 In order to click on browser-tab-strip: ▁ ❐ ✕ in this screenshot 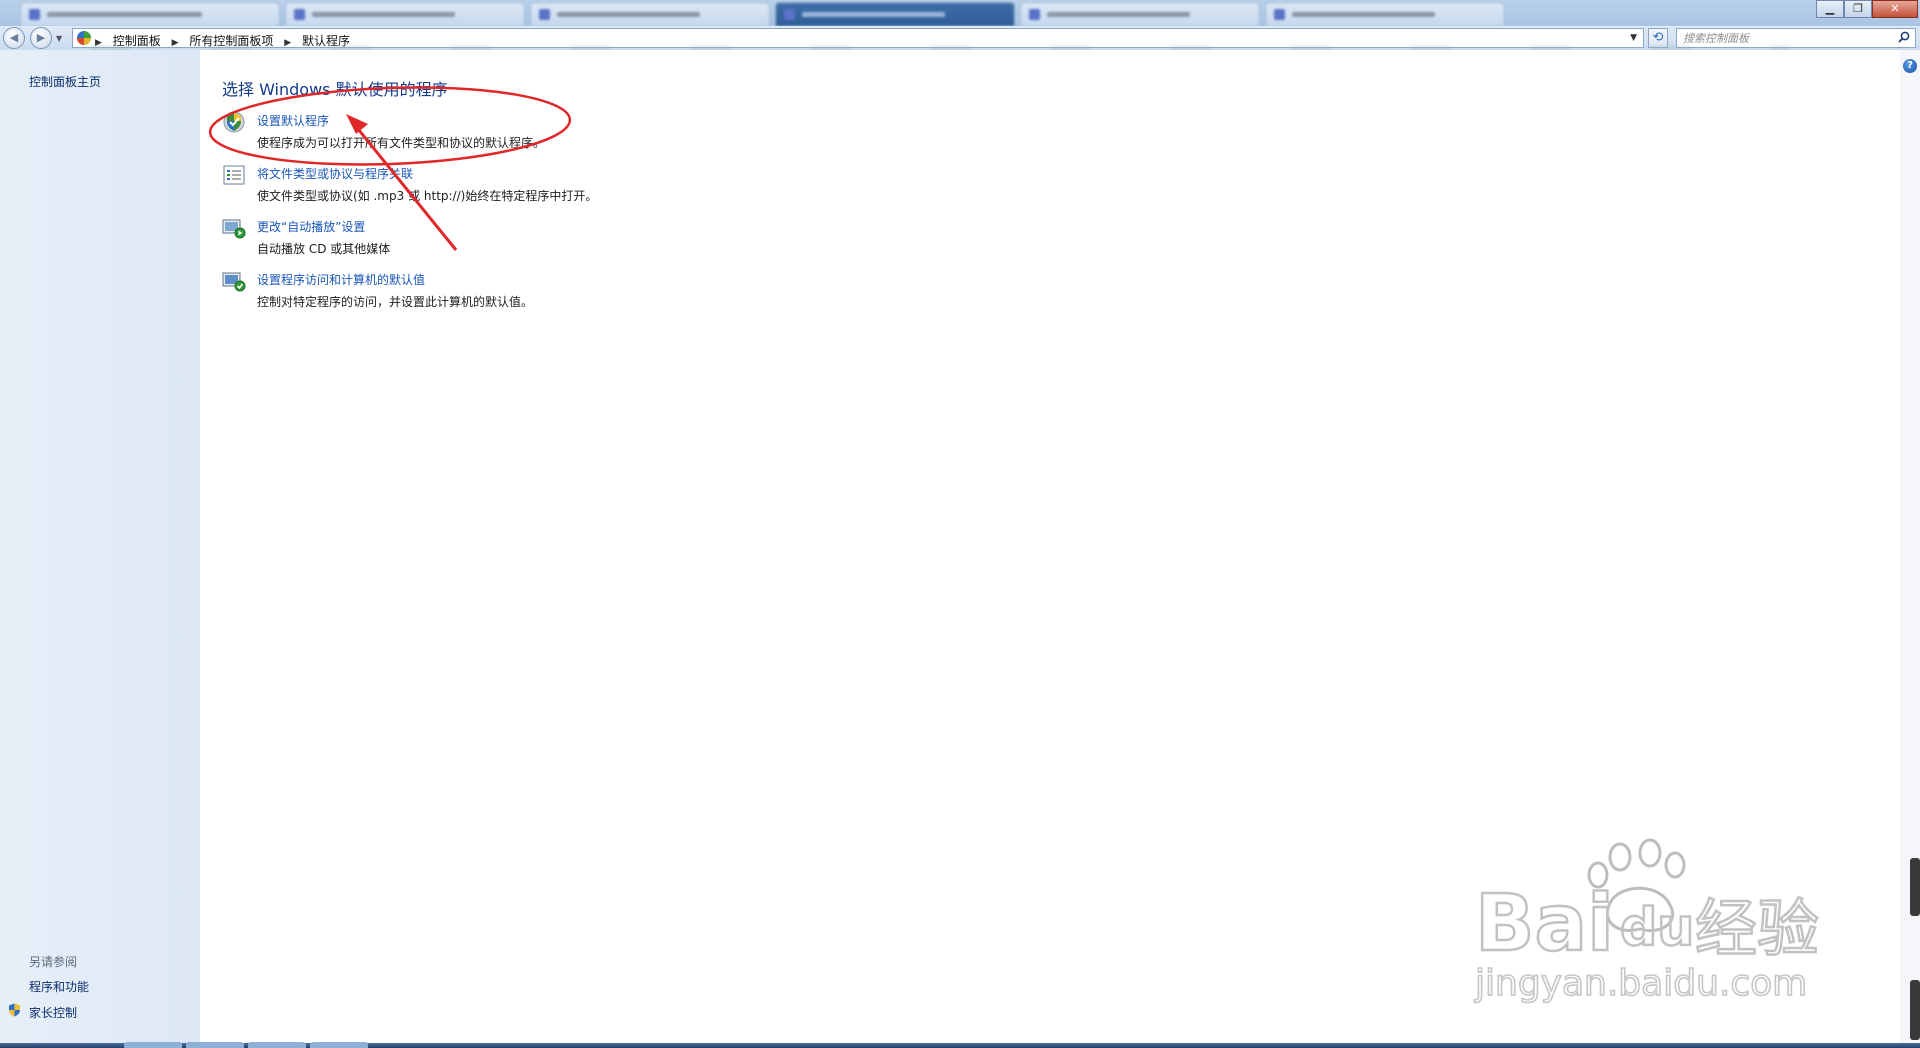, I will do `click(960, 13)`.